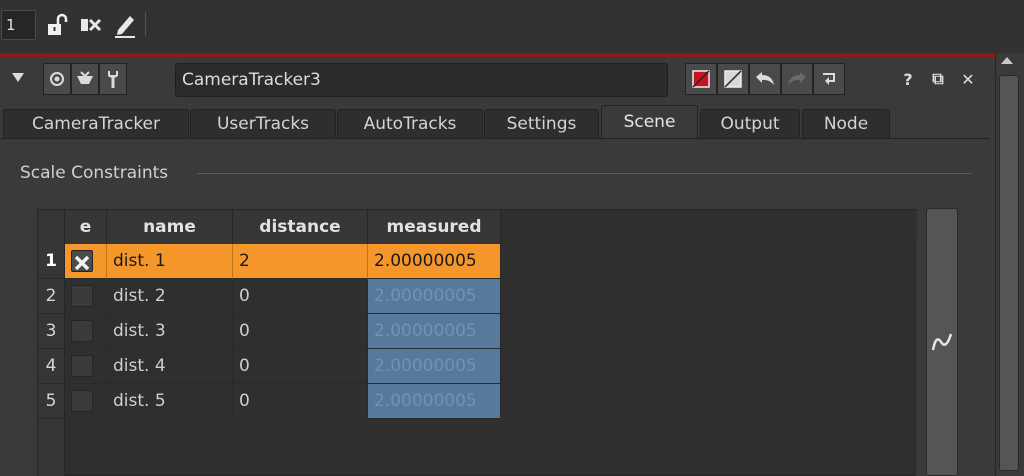 This screenshot has height=476, width=1024. I want to click on viewer-toggle-button, so click(57, 79).